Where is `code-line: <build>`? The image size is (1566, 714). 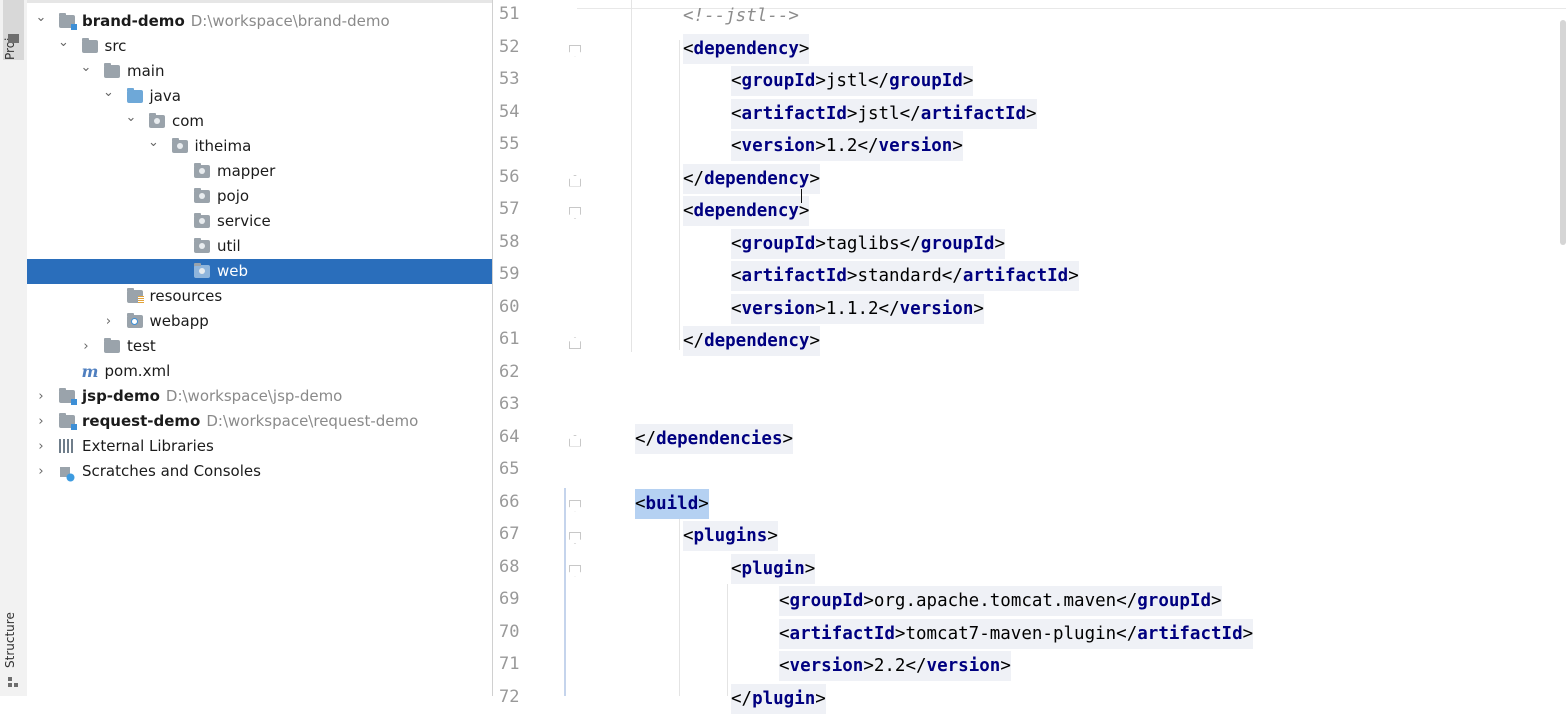
code-line: <build> is located at coordinates (672, 503).